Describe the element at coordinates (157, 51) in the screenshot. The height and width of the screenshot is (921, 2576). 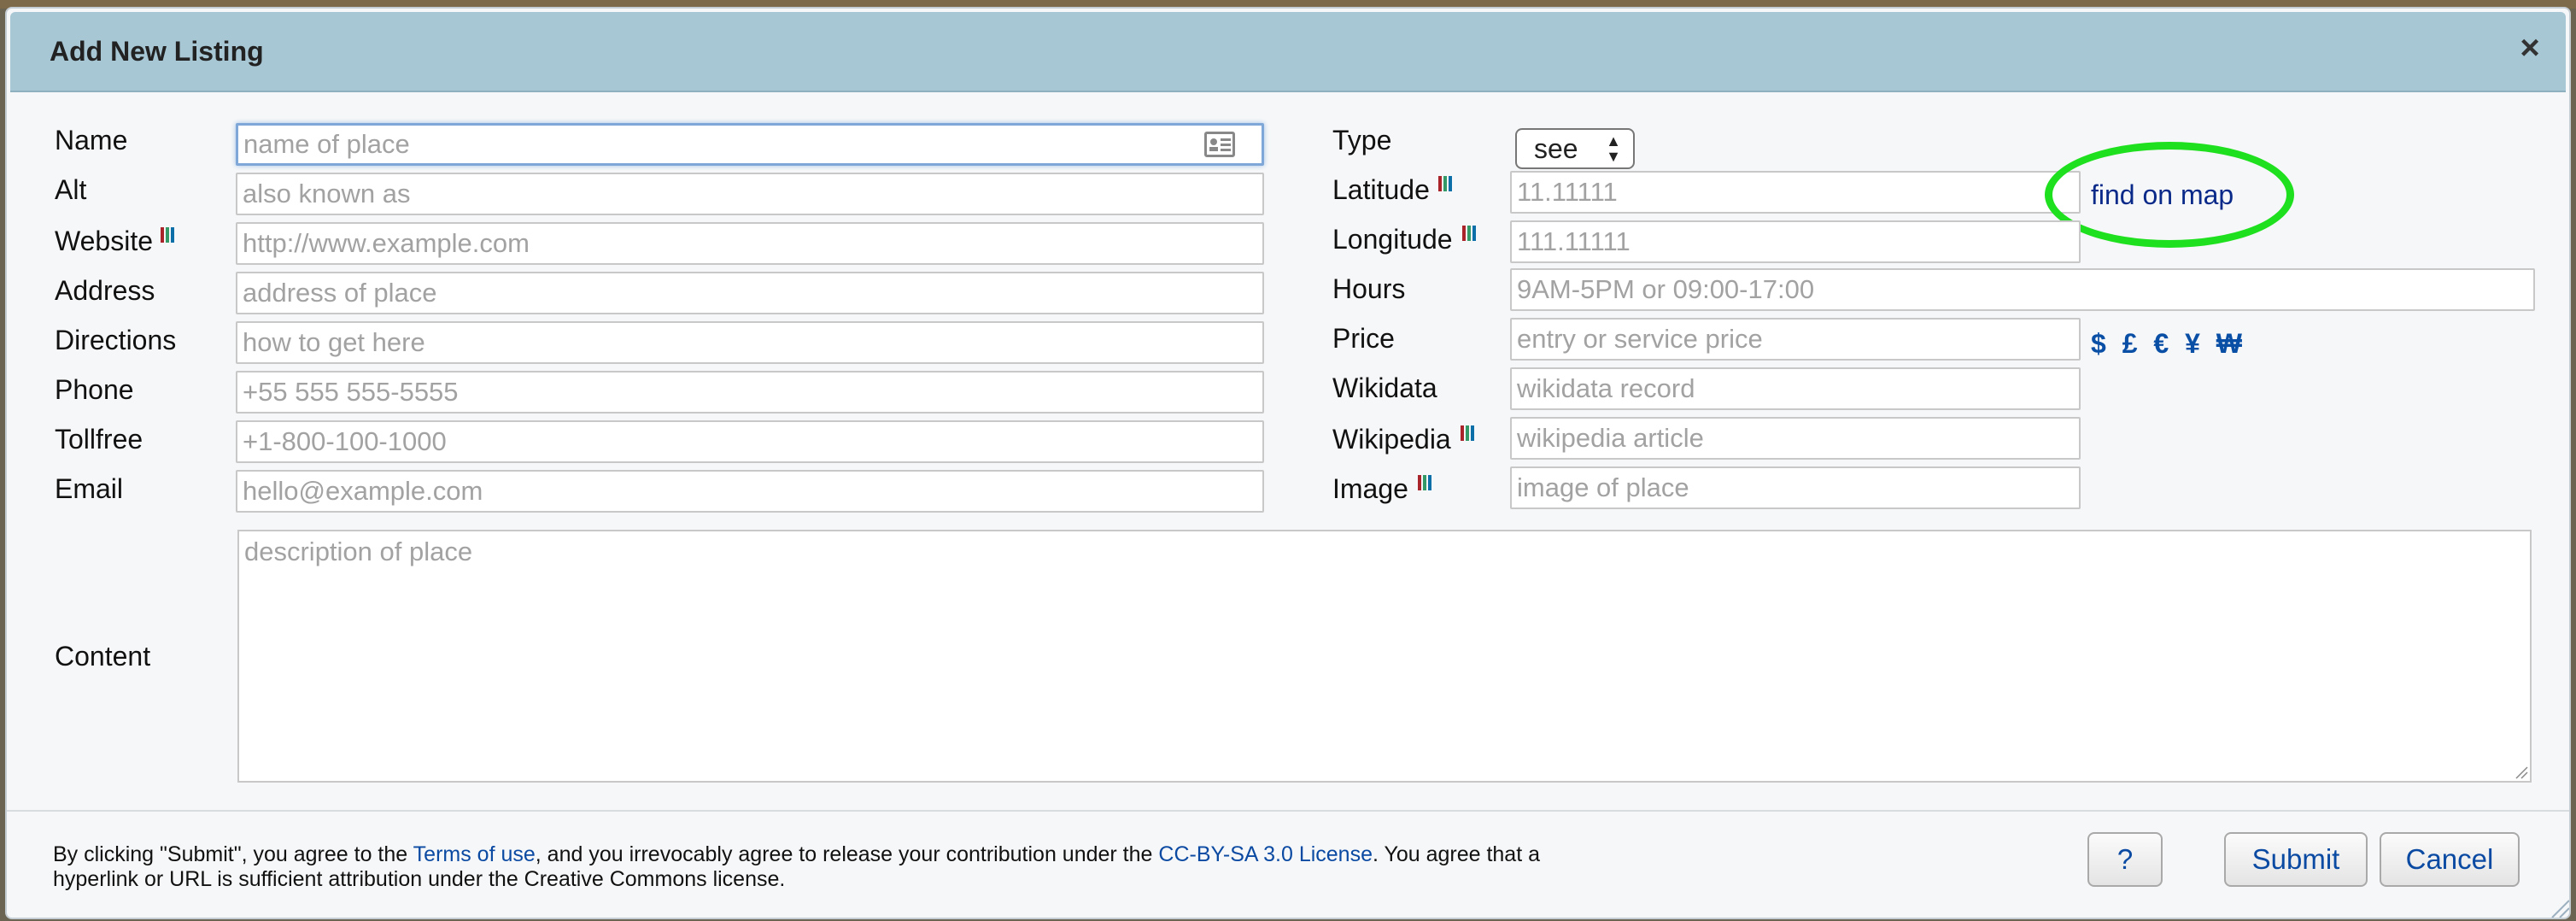
I see `dialog-title: Add New Listing` at that location.